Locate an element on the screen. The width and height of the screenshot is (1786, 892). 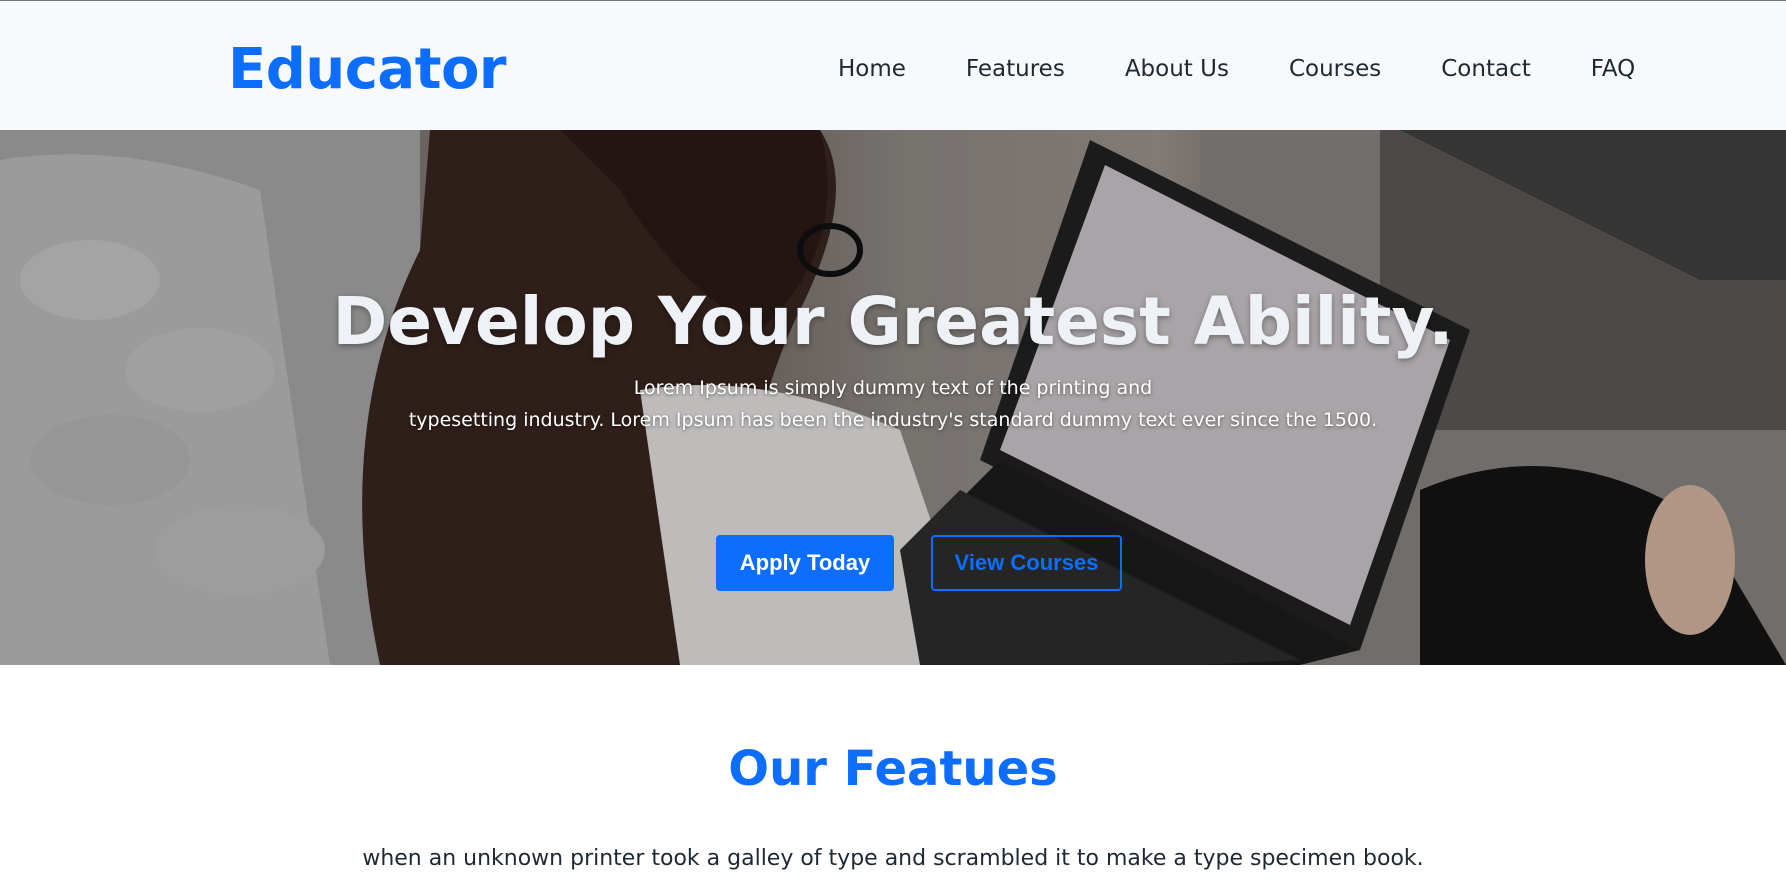
nav-link-courses: Courses is located at coordinates (1335, 69).